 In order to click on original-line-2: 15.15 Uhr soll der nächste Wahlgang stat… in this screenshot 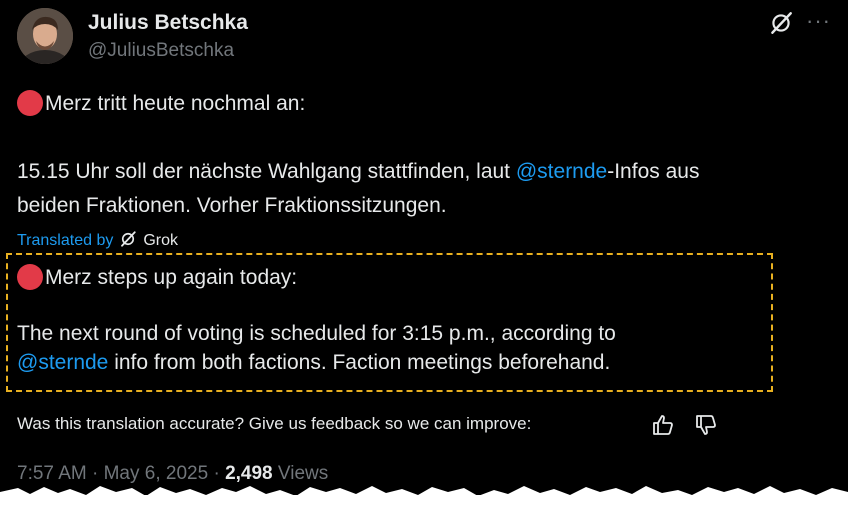, I will do `click(358, 171)`.